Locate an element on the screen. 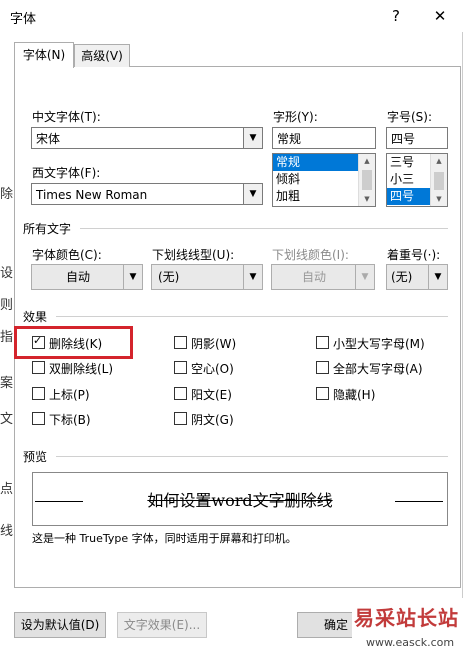 This screenshot has height=657, width=471. emphasis-value: (无) is located at coordinates (402, 277).